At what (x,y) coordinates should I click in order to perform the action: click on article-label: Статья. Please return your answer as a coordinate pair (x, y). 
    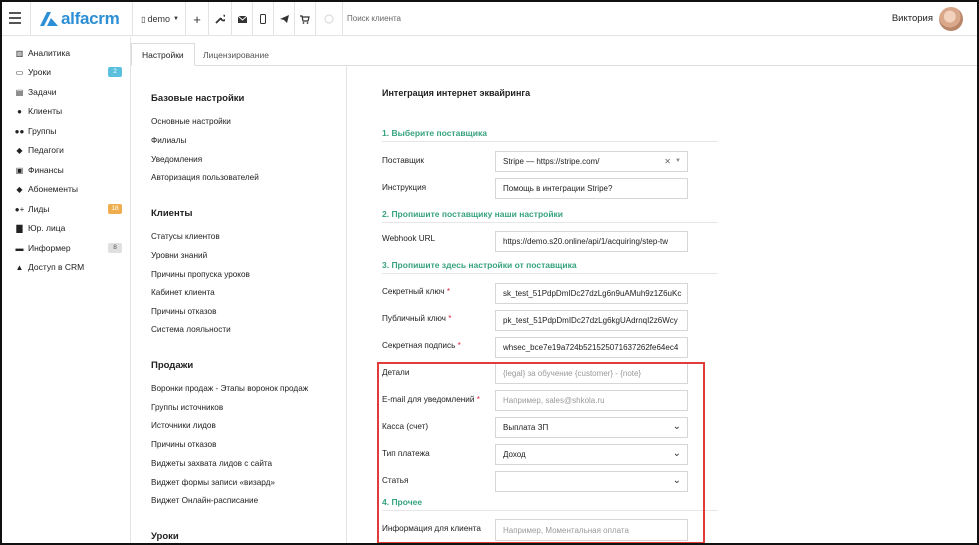
    Looking at the image, I should click on (395, 480).